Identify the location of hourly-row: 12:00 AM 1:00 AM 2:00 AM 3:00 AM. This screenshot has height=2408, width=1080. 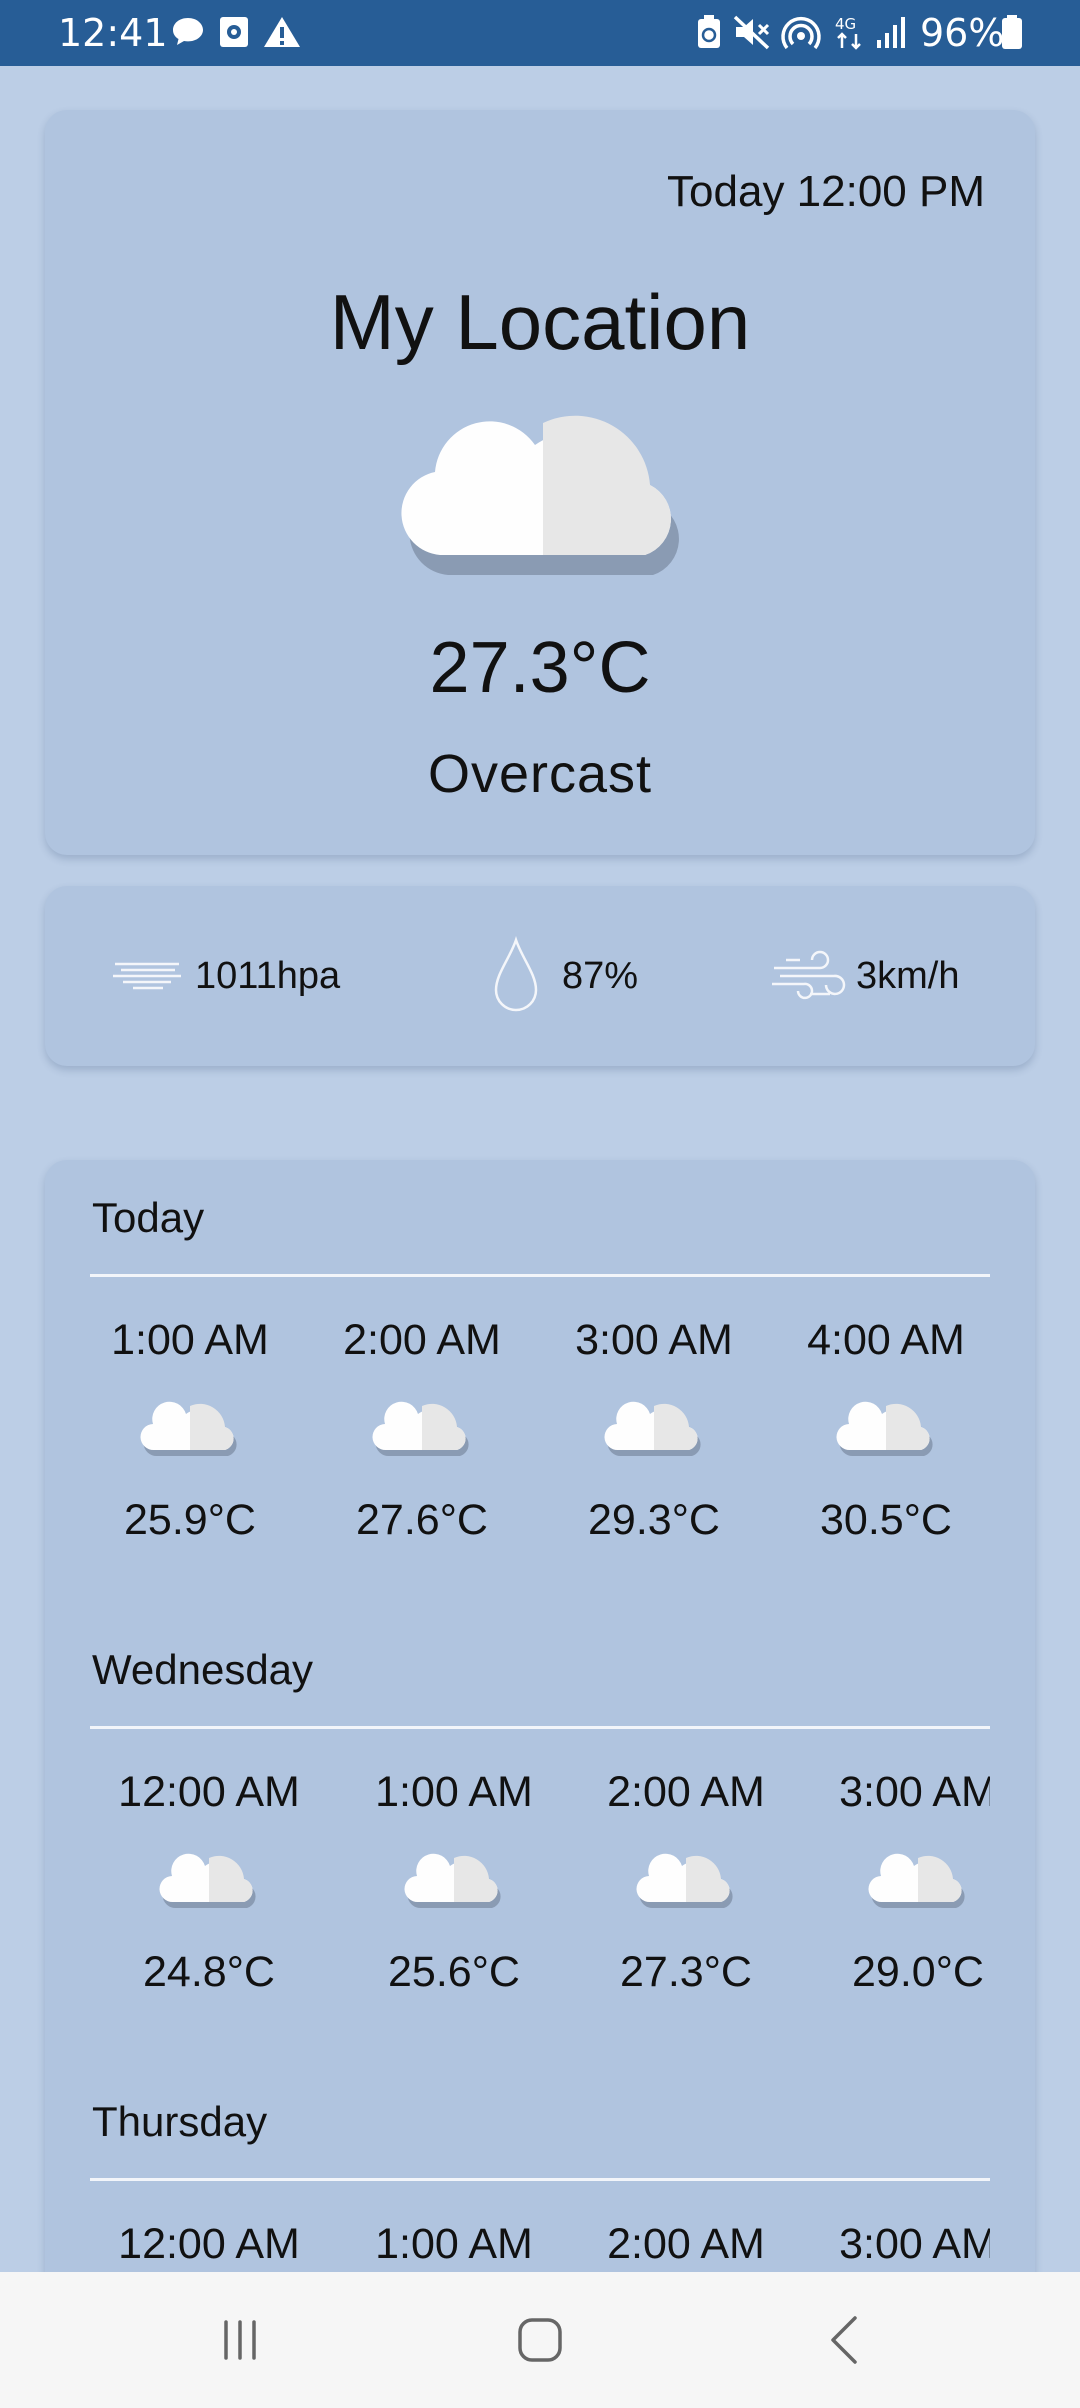
(540, 2247).